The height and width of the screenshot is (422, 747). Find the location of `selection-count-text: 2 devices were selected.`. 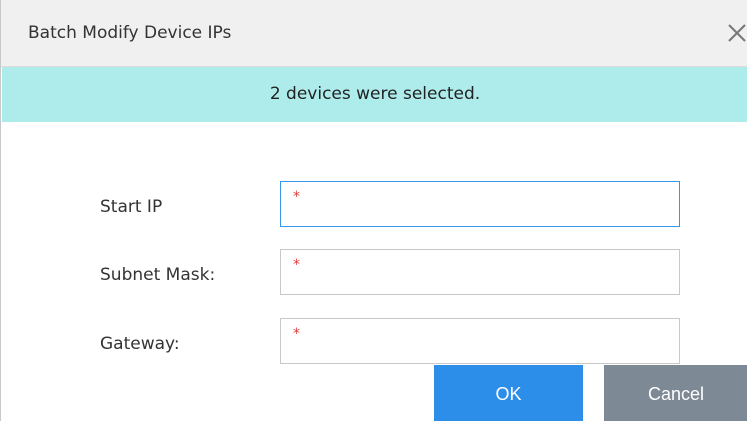

selection-count-text: 2 devices were selected. is located at coordinates (375, 94).